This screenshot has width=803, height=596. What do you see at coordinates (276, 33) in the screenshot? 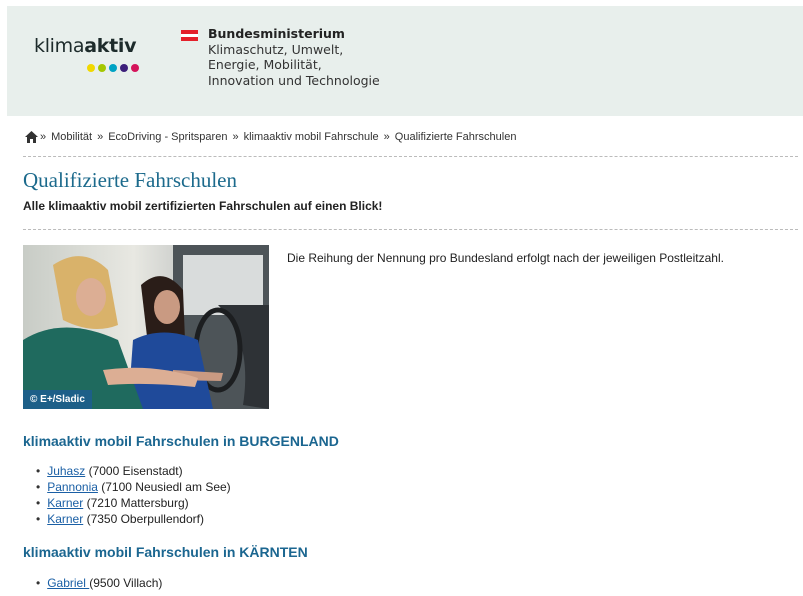
I see `ministry-title: Bundesministerium` at bounding box center [276, 33].